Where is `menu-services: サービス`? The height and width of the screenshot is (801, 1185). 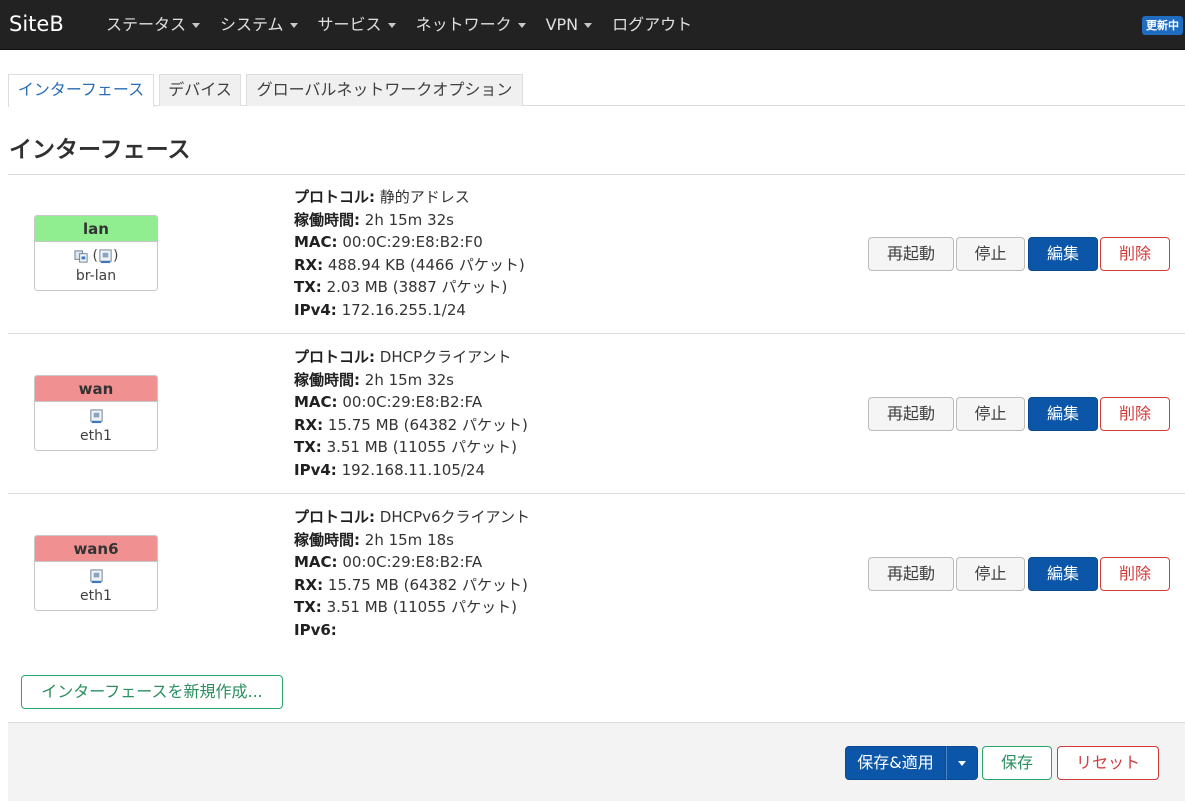 menu-services: サービス is located at coordinates (357, 25).